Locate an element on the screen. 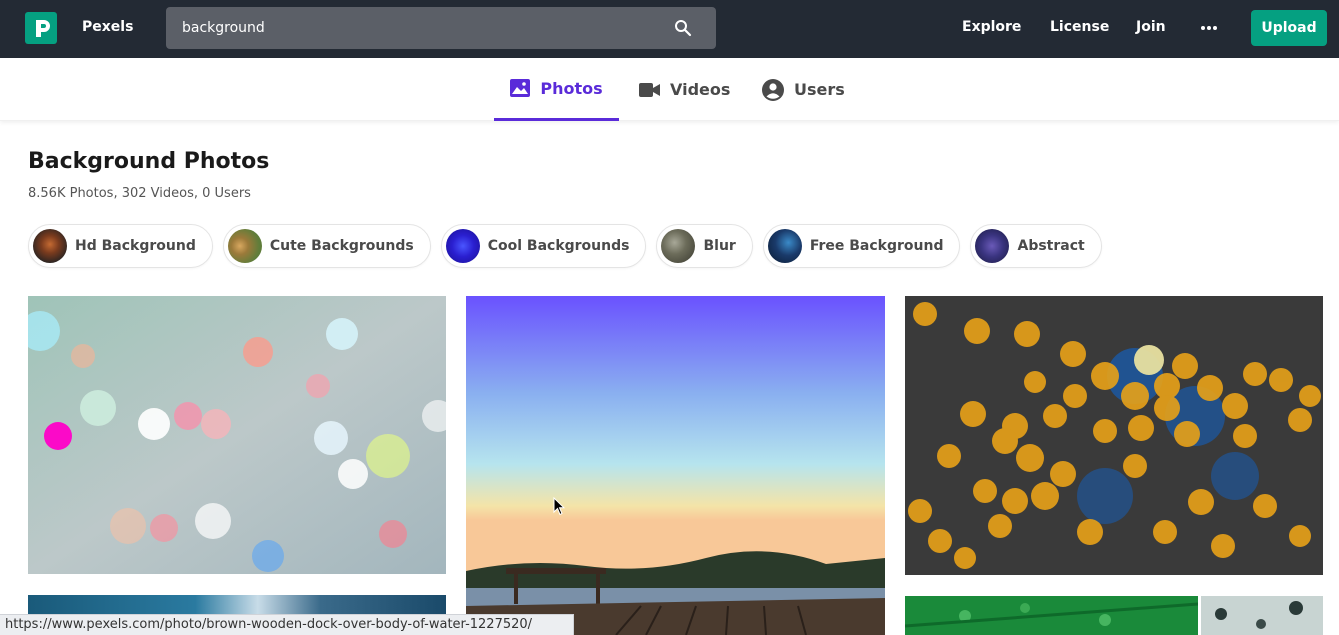 The width and height of the screenshot is (1339, 635). chip-cool-backgrounds: Cool Backgrounds is located at coordinates (543, 246).